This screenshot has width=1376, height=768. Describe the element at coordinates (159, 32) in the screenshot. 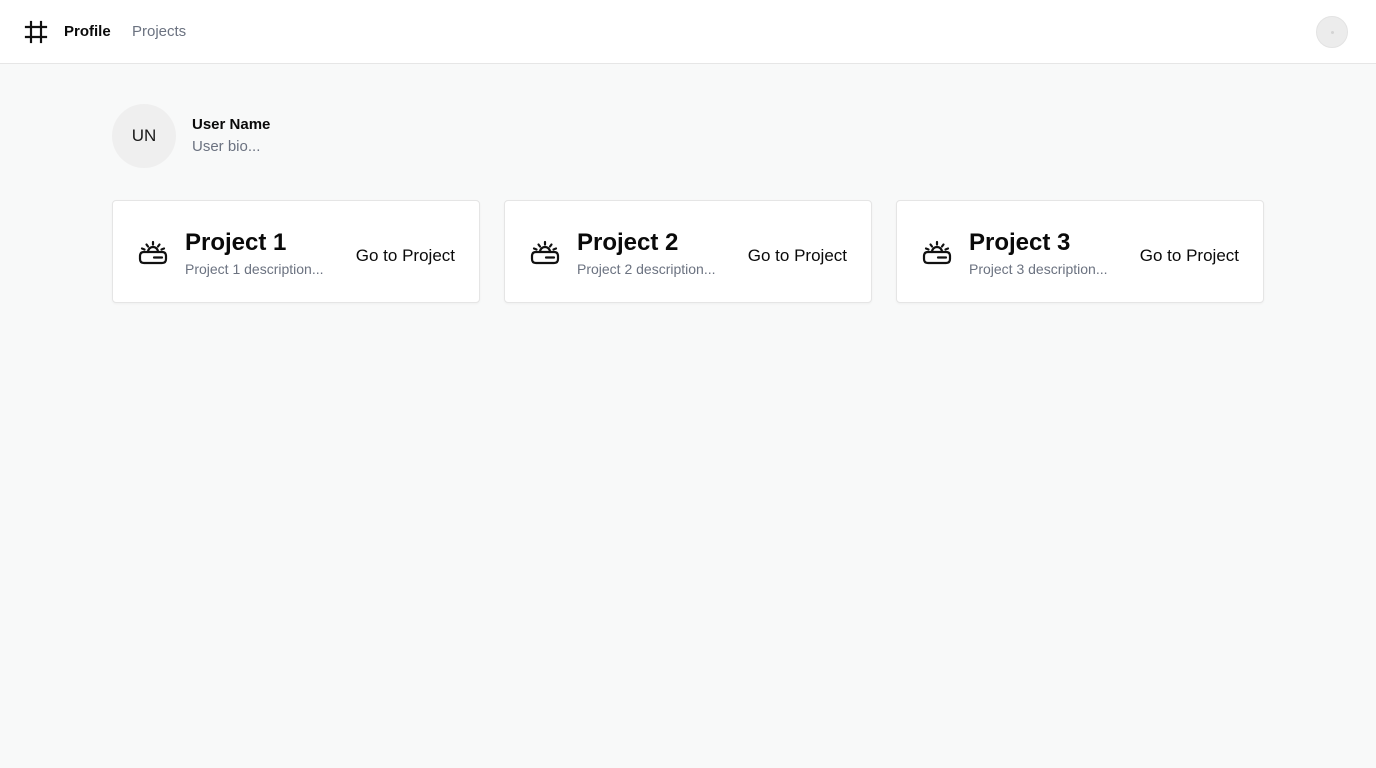

I see `nav-projects-link: Projects` at that location.